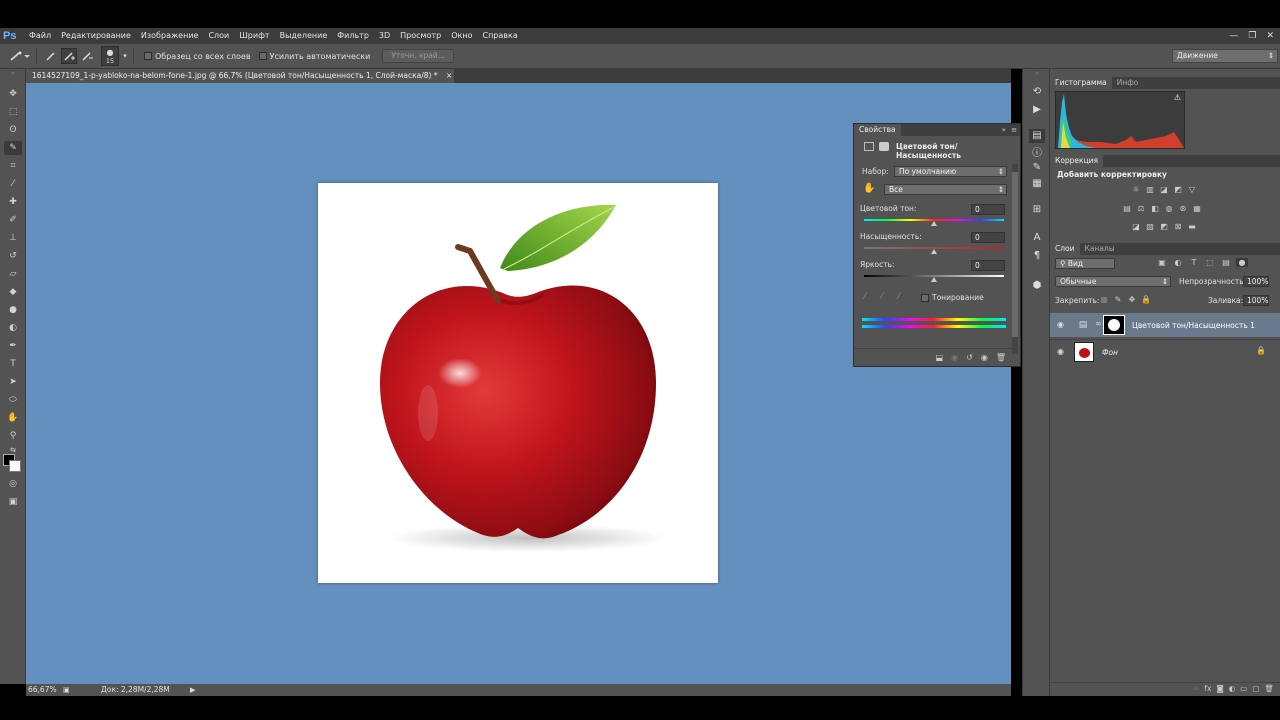  What do you see at coordinates (15, 466) in the screenshot?
I see `background-color-swatch` at bounding box center [15, 466].